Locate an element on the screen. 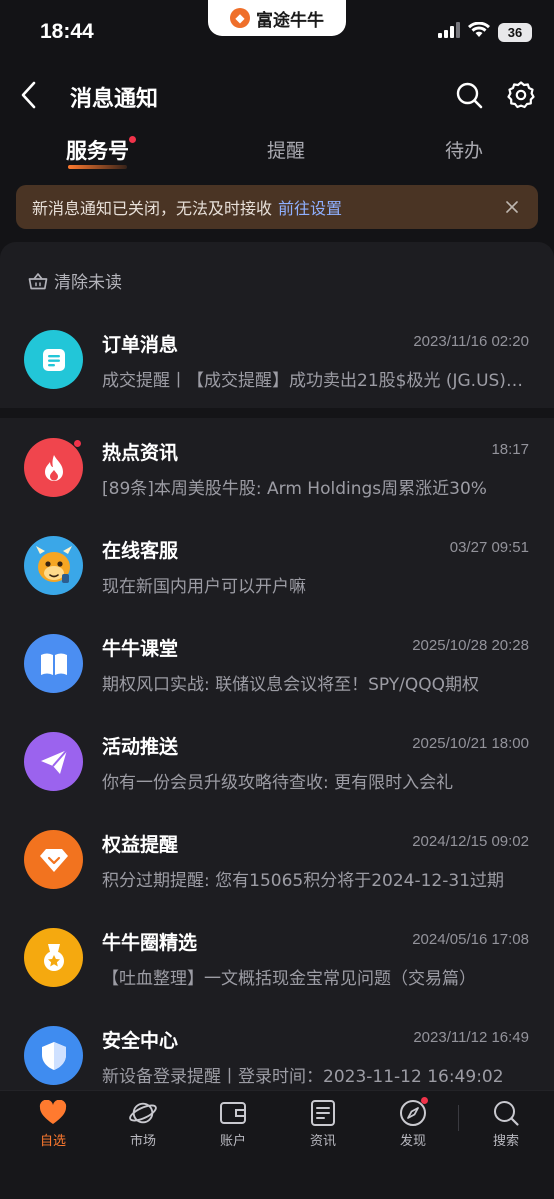 The width and height of the screenshot is (554, 1199). message-preview: [89条]本周美股牛股: Arm Holdings周累涨近30% is located at coordinates (294, 489).